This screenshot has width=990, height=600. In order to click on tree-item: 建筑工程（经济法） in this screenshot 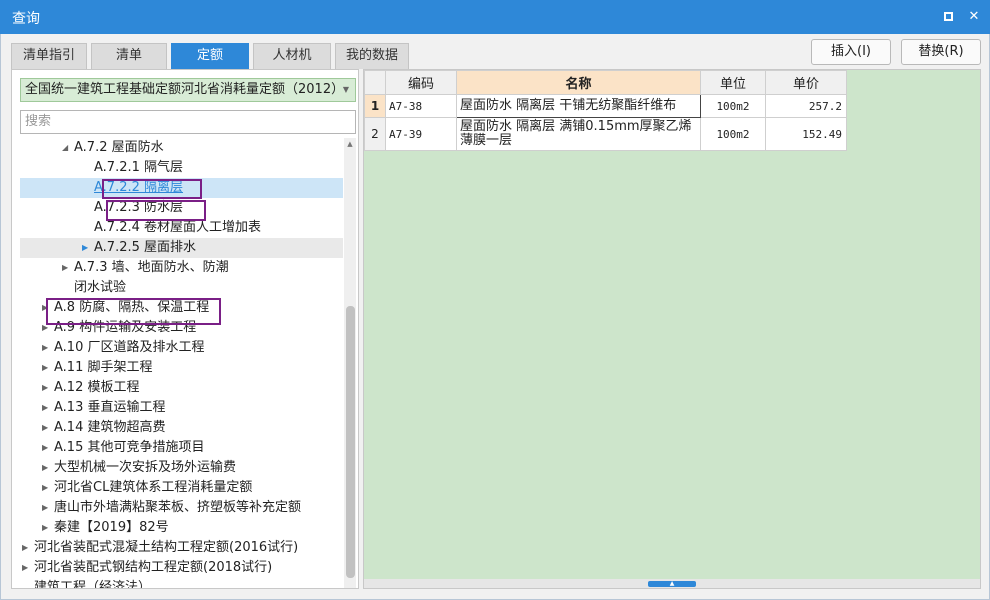, I will do `click(181, 583)`.